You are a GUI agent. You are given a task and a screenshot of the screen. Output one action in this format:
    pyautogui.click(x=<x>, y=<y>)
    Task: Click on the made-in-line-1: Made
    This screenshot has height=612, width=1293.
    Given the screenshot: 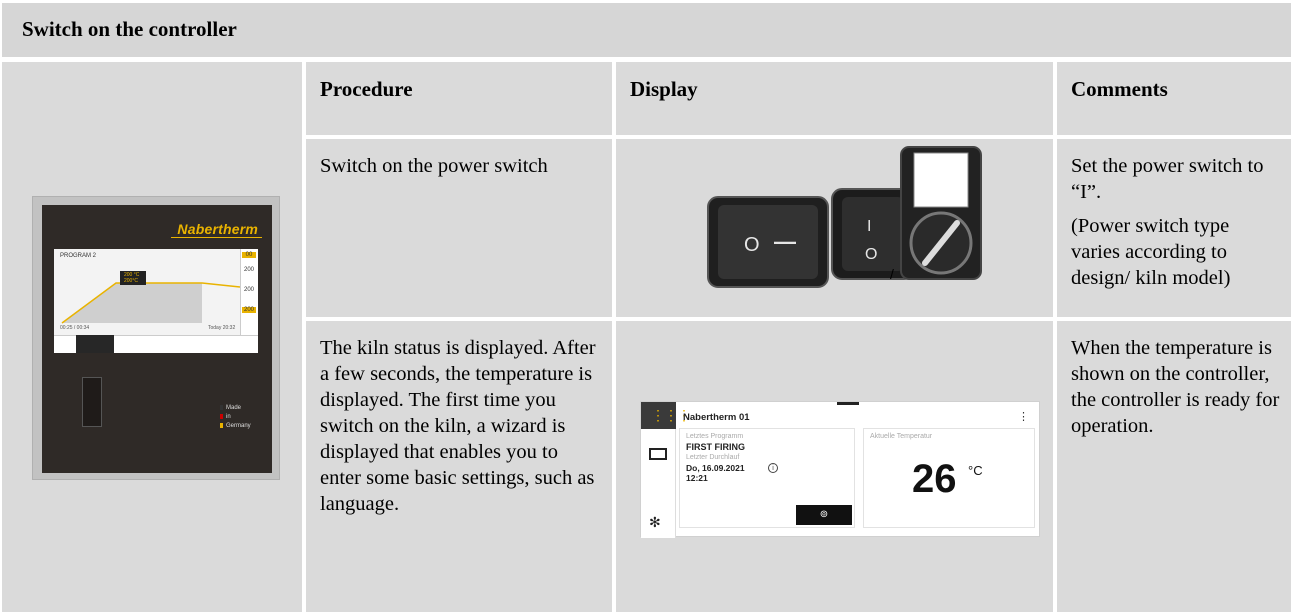 What is the action you would take?
    pyautogui.click(x=230, y=408)
    